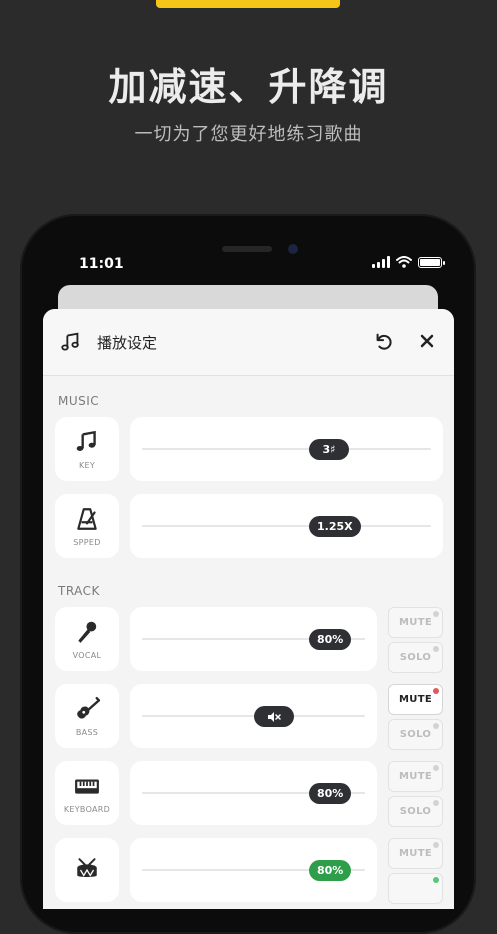 Image resolution: width=497 pixels, height=934 pixels. Describe the element at coordinates (79, 591) in the screenshot. I see `section-track-label: TRACK` at that location.